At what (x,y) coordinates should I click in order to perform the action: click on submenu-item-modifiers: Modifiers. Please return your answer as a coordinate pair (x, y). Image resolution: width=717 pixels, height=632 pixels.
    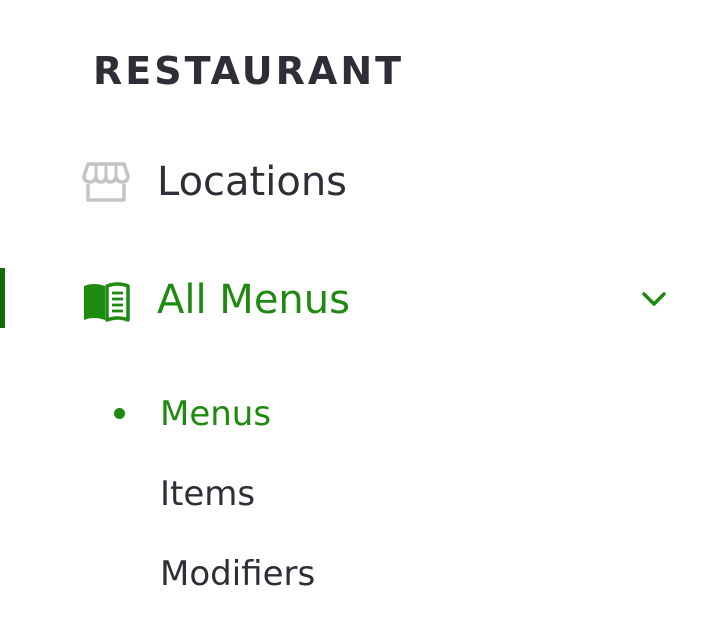
    Looking at the image, I should click on (300, 574).